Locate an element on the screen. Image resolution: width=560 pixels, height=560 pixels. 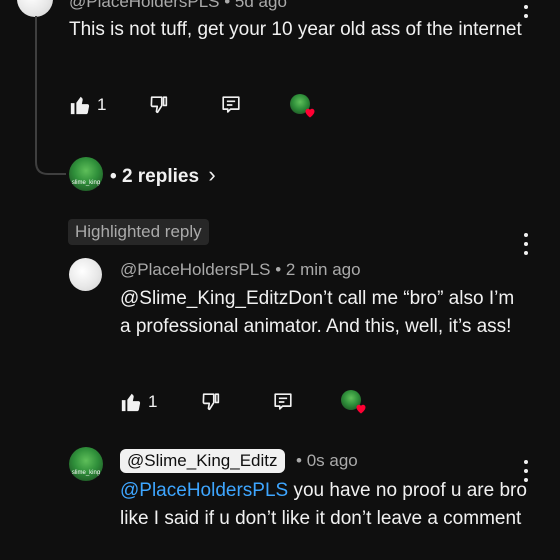
replies-count-label: 2 replies is located at coordinates (160, 176).